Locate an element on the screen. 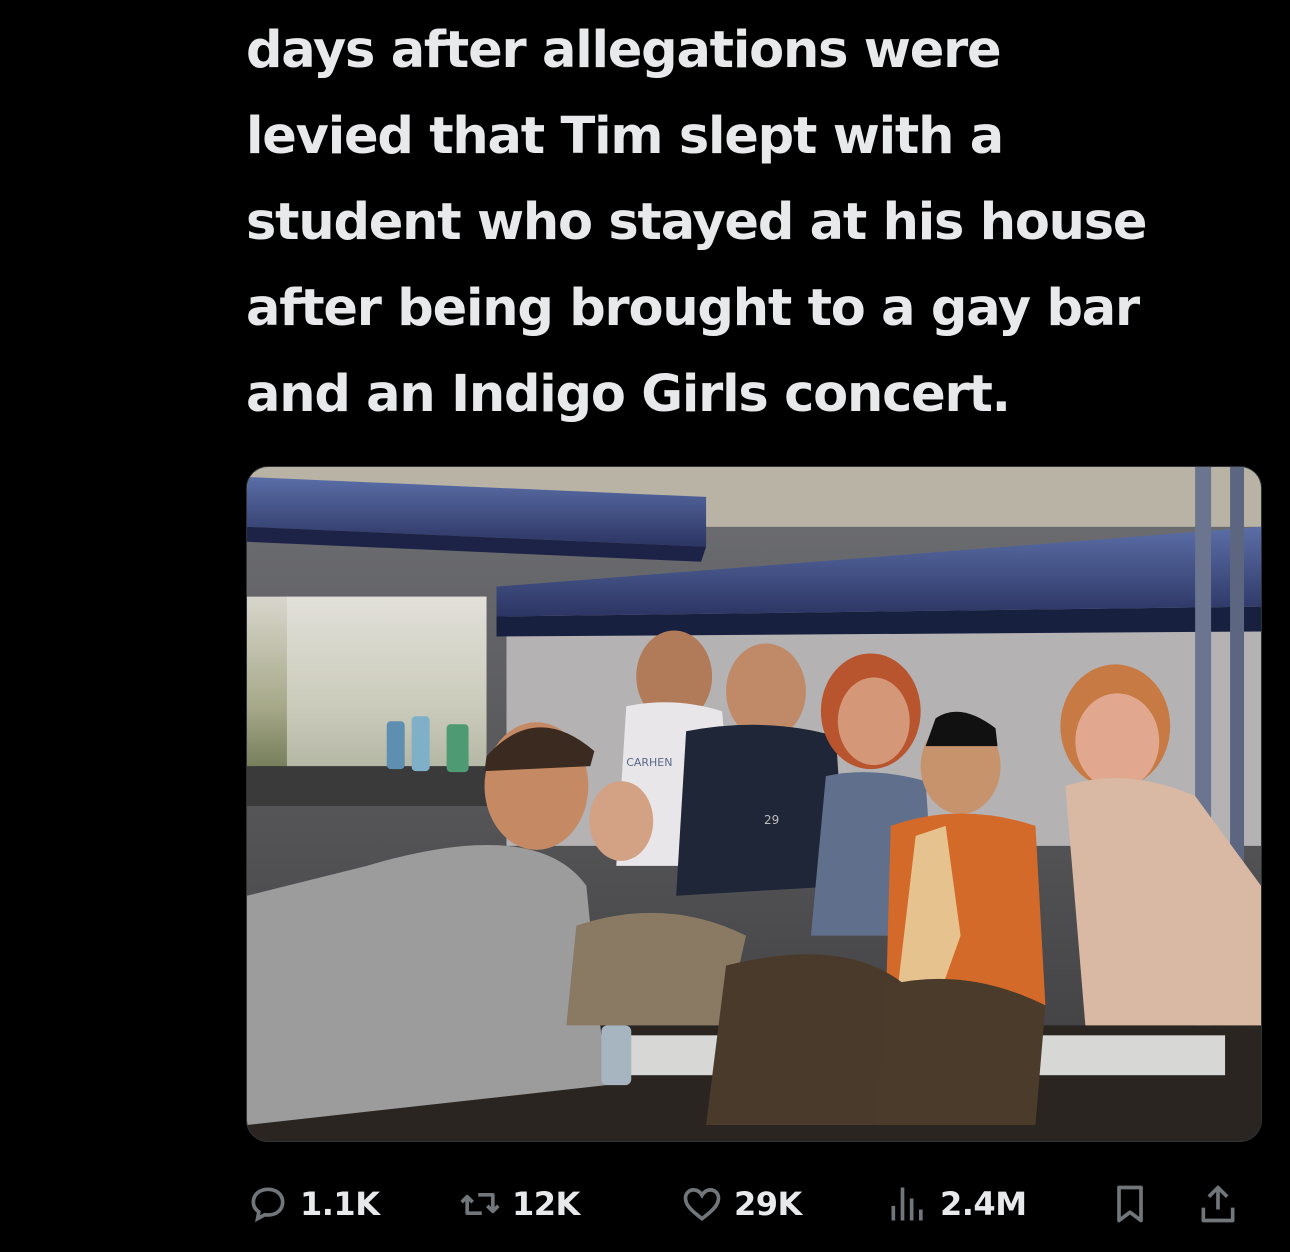  shirt-logo-text: CARHEN is located at coordinates (649, 762).